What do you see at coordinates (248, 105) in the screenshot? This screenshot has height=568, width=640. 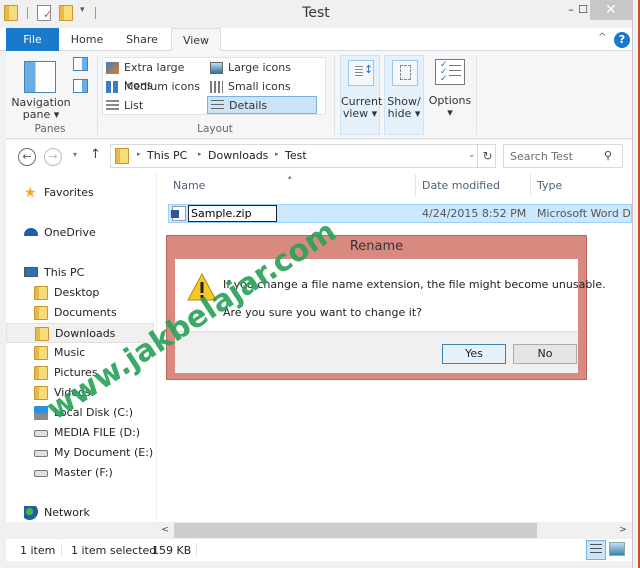 I see `layout-item-label: Details` at bounding box center [248, 105].